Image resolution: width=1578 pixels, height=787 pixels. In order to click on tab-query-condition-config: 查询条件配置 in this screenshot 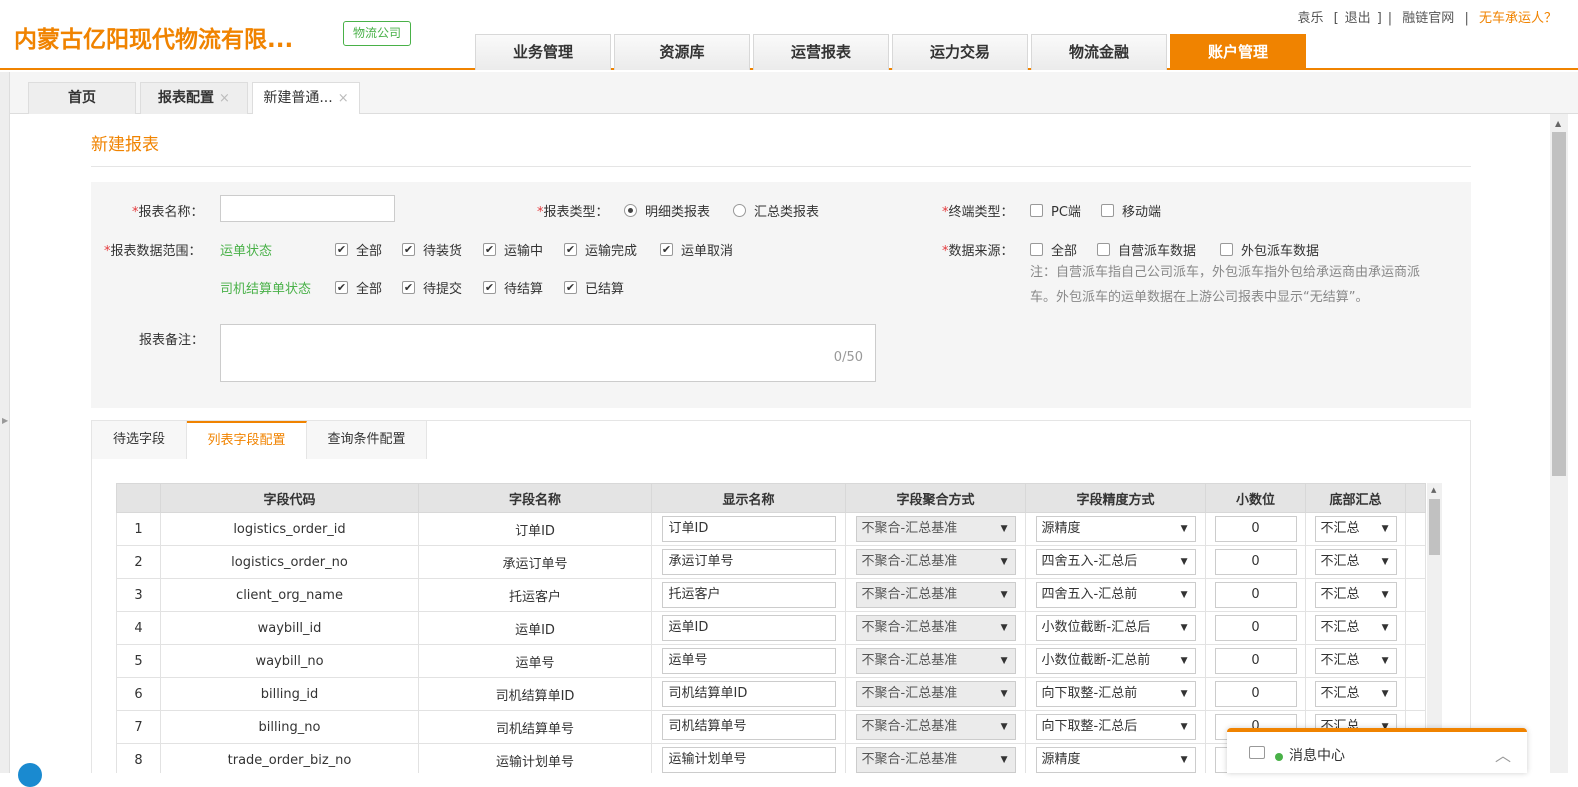, I will do `click(367, 440)`.